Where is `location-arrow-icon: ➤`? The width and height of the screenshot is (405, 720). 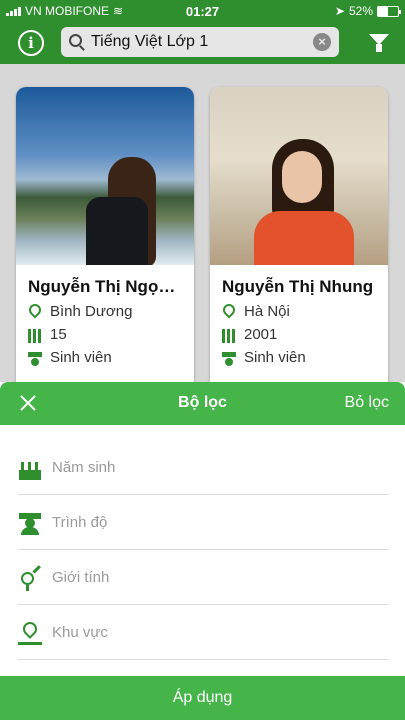 location-arrow-icon: ➤ is located at coordinates (339, 11).